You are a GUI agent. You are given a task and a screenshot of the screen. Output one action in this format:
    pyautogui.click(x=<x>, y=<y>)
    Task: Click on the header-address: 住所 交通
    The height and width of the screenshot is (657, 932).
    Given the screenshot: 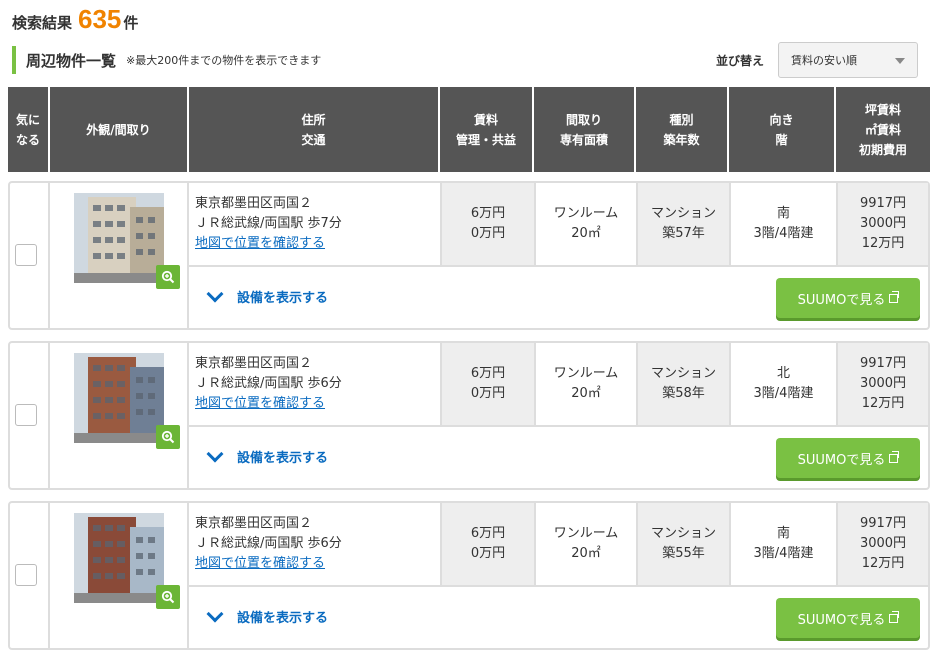 What is the action you would take?
    pyautogui.click(x=312, y=129)
    